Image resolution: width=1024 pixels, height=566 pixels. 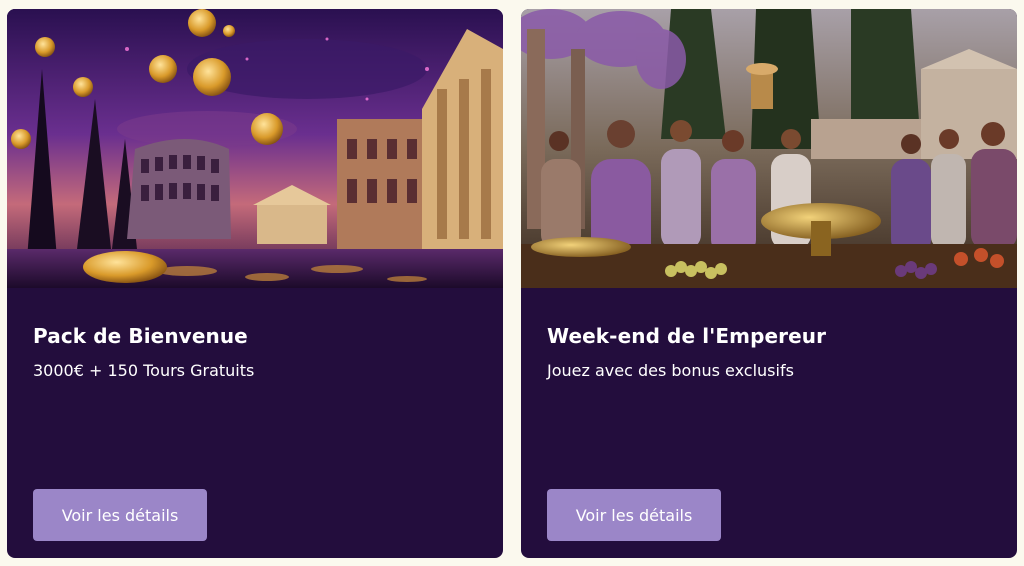 What do you see at coordinates (687, 336) in the screenshot?
I see `promo-title: Week-end de l'Empereur` at bounding box center [687, 336].